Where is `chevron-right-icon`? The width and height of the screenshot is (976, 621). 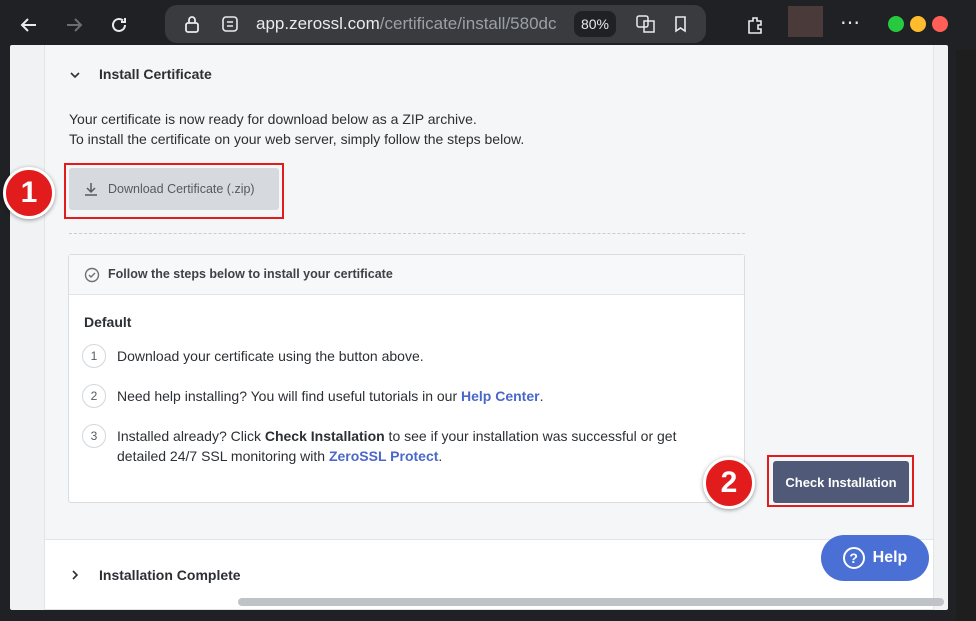
chevron-right-icon is located at coordinates (75, 575).